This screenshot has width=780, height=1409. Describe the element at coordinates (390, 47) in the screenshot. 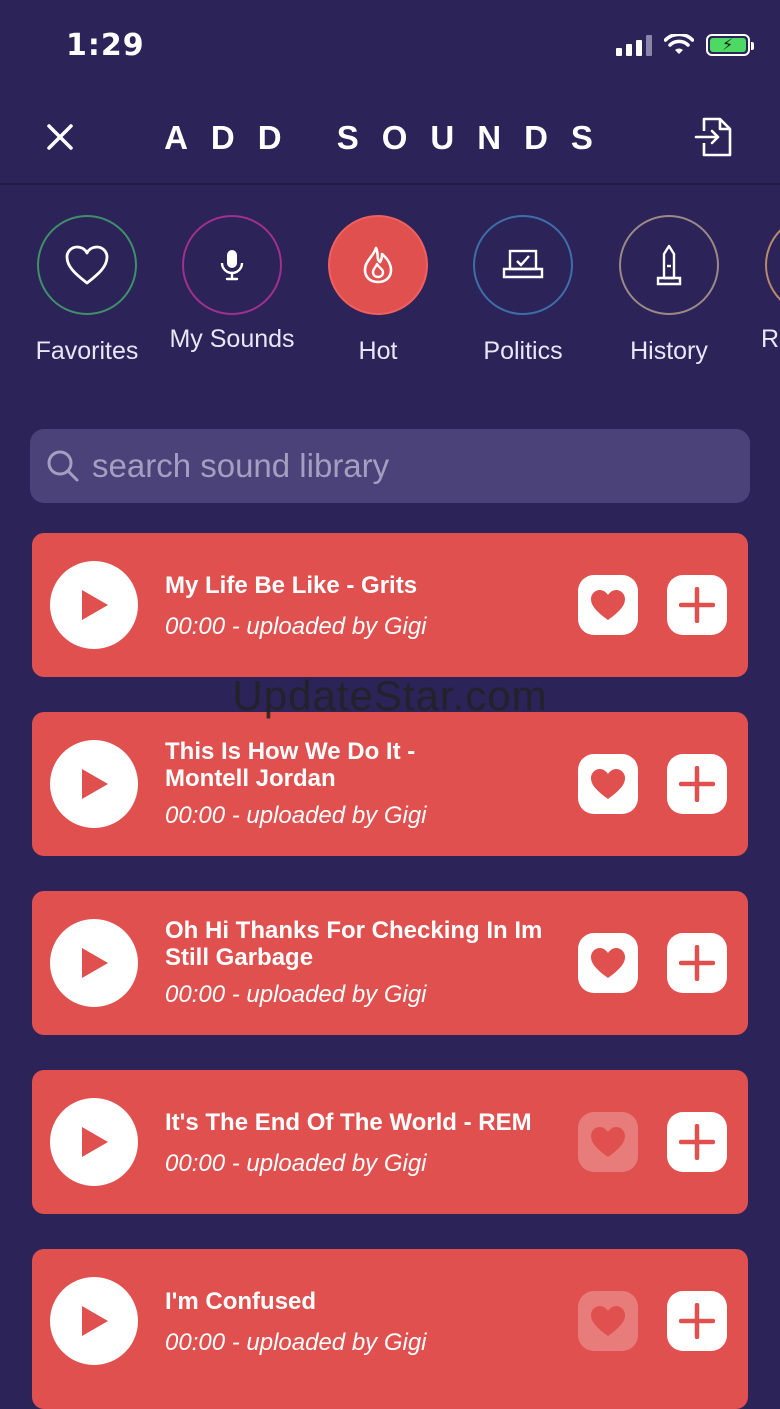

I see `status-bar: 1:29 ⚡` at that location.